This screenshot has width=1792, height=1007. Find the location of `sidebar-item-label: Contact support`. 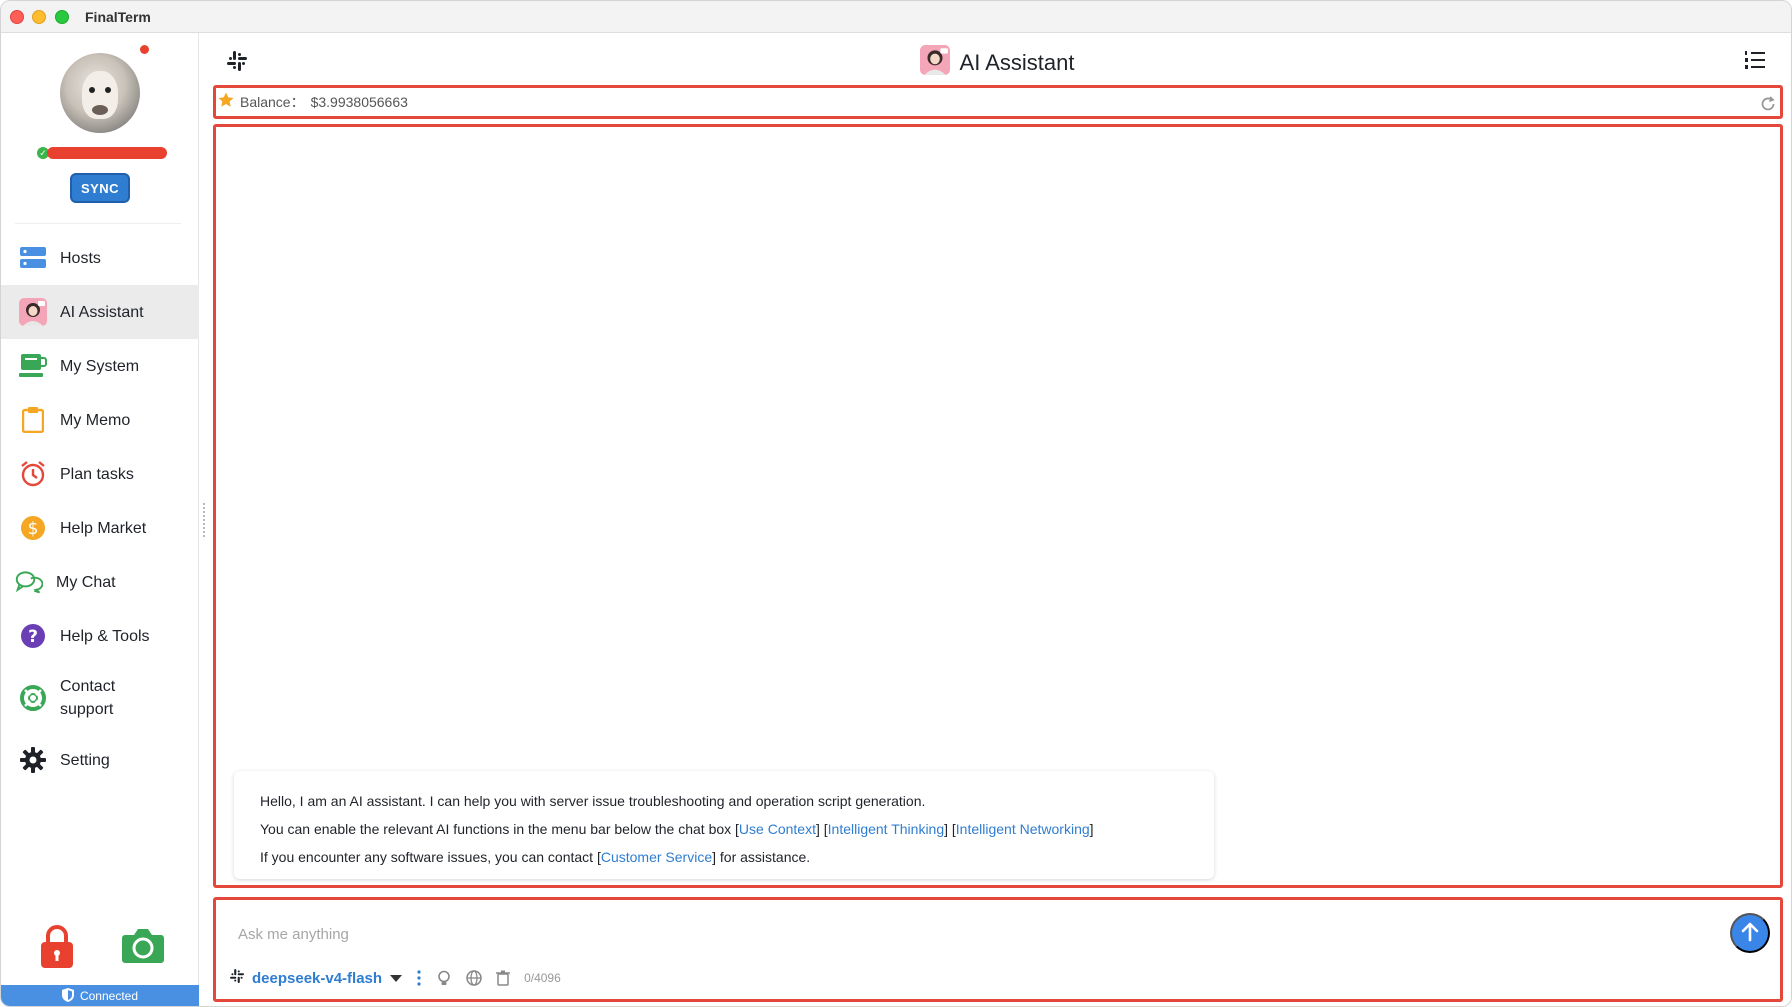

sidebar-item-label: Contact support is located at coordinates (88, 698).